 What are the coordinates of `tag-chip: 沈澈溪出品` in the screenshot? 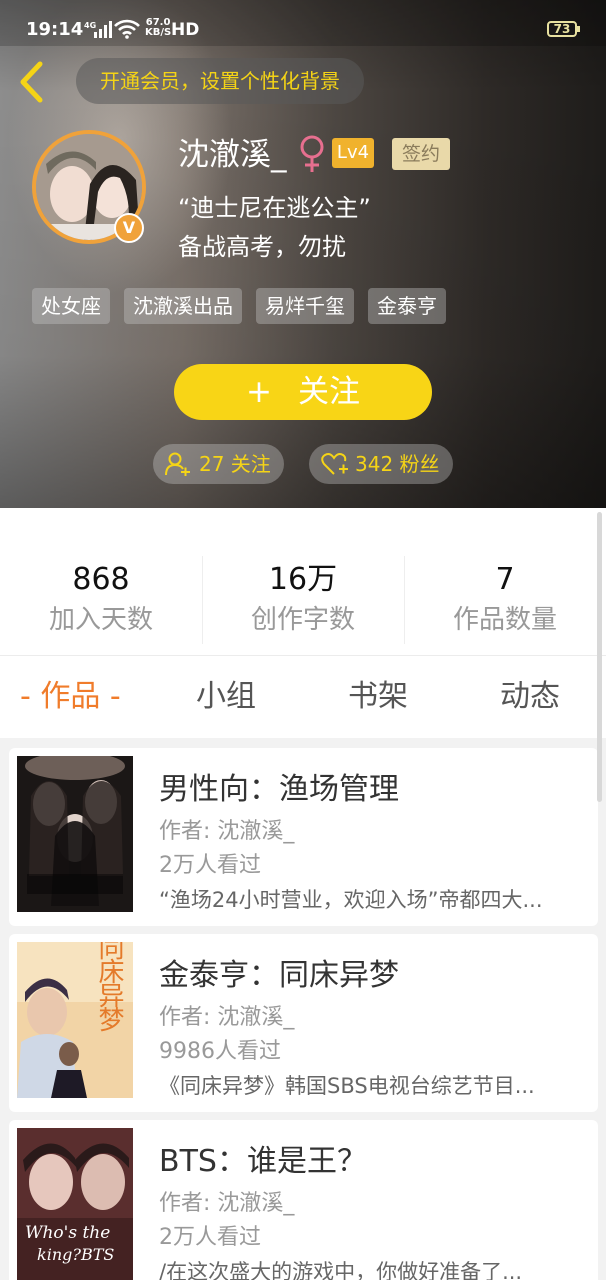 It's located at (183, 306).